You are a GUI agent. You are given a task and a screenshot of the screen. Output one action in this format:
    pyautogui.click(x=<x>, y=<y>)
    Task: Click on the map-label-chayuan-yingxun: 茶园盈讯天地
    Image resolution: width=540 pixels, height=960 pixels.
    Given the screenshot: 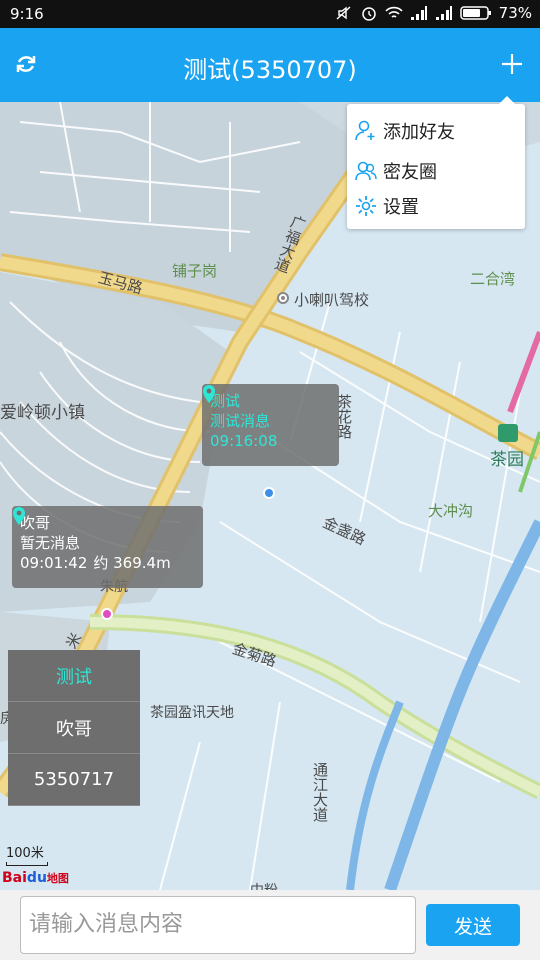 What is the action you would take?
    pyautogui.click(x=192, y=713)
    